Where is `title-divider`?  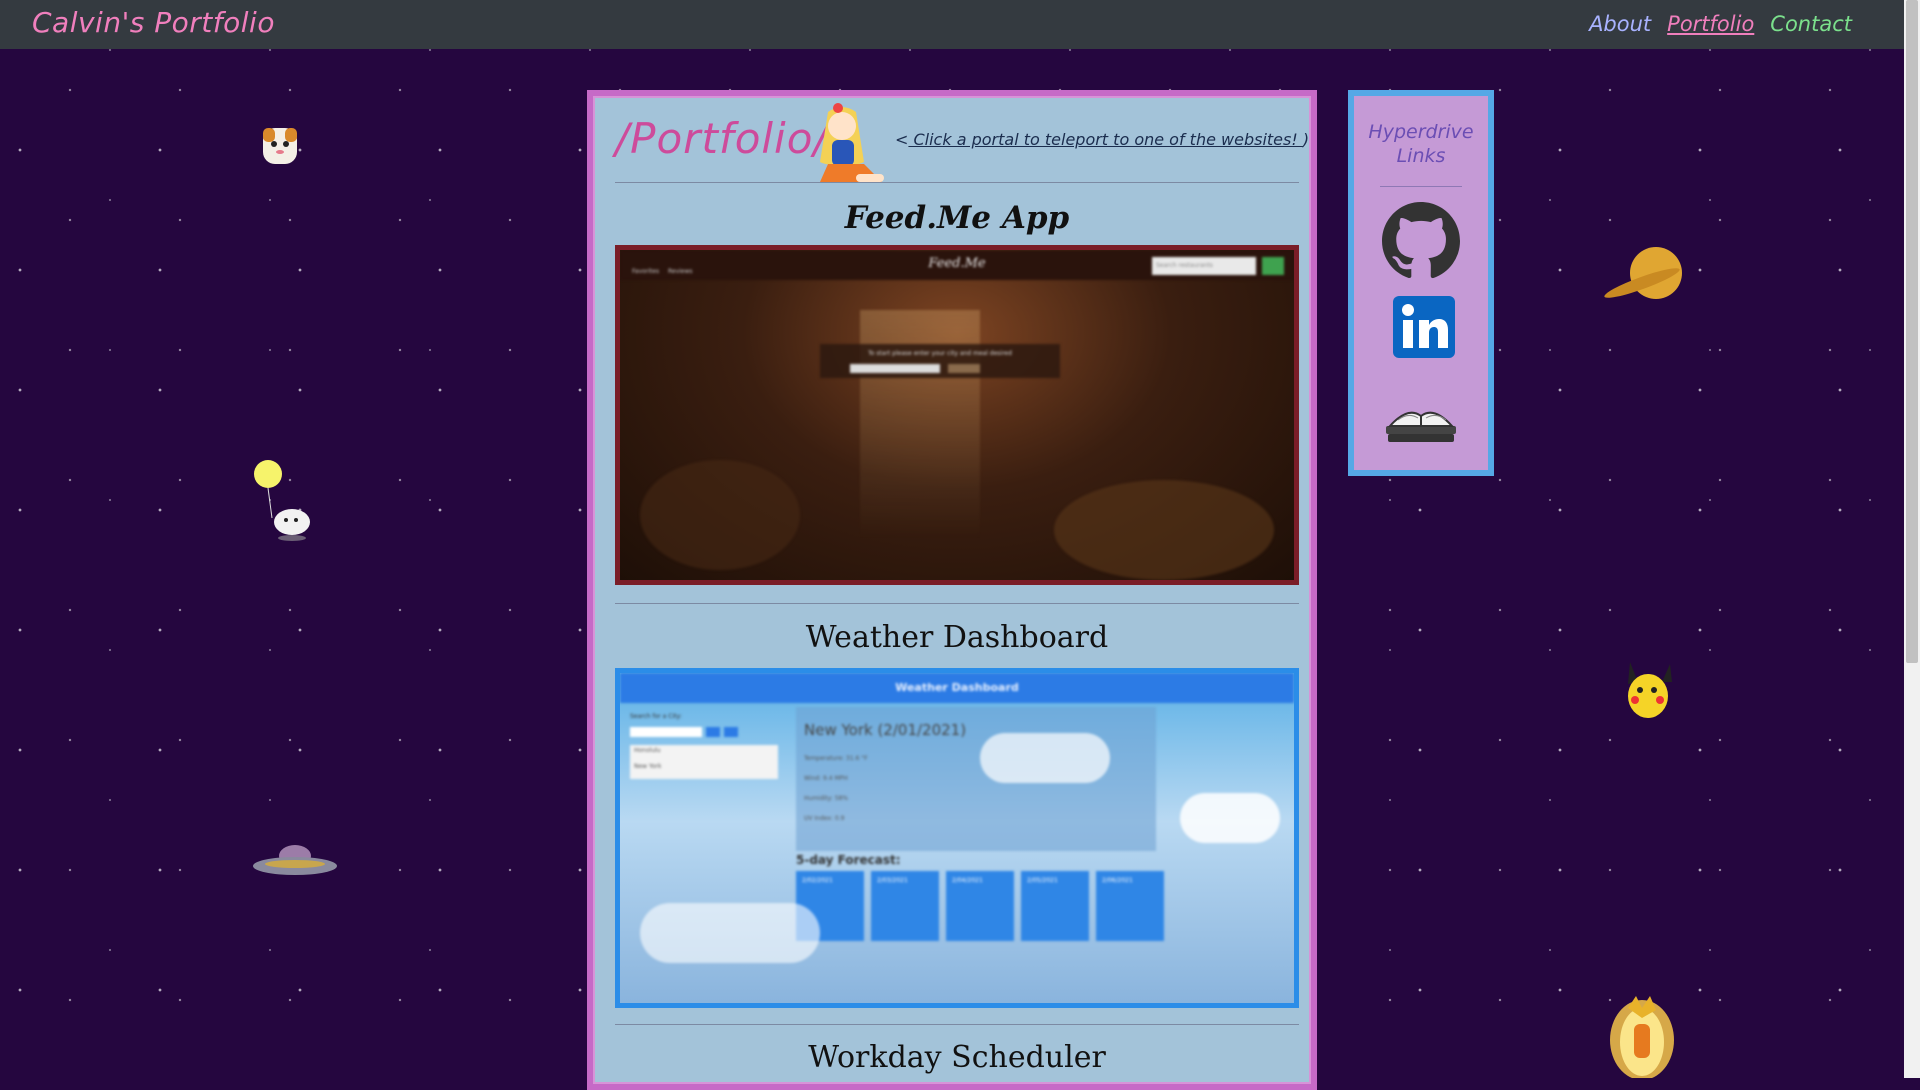 title-divider is located at coordinates (957, 182).